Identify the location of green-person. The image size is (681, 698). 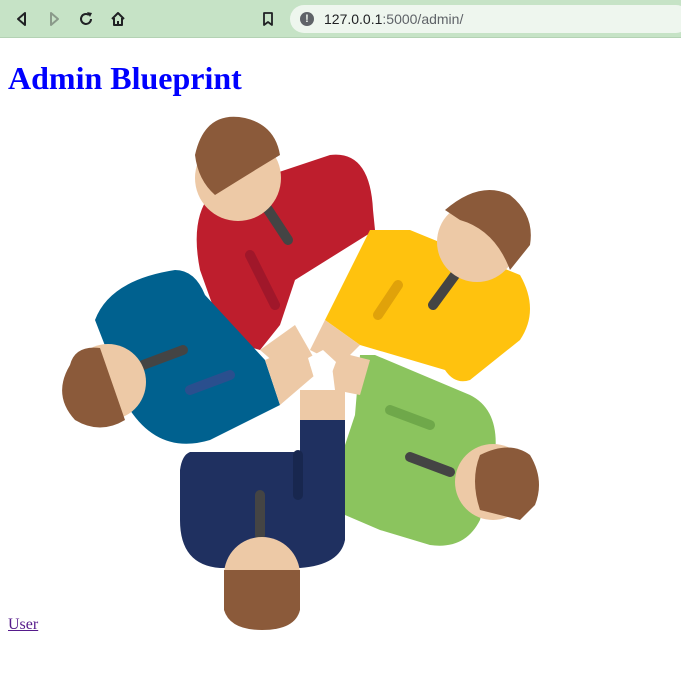
(434, 448).